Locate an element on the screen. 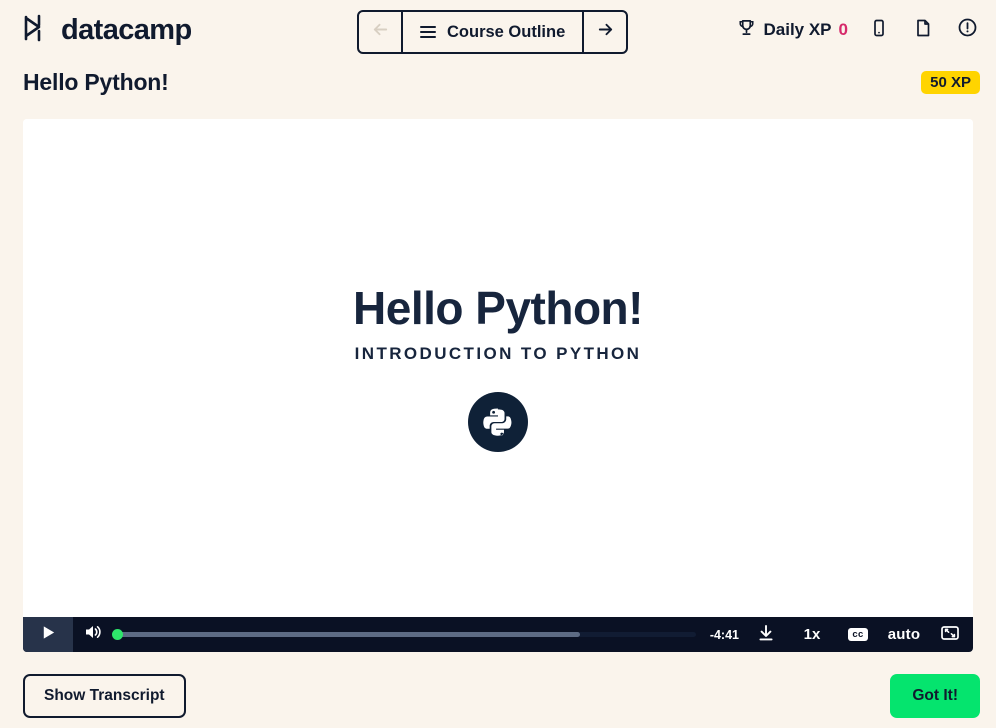 This screenshot has width=996, height=728. xp-badge: 50 XP is located at coordinates (950, 82).